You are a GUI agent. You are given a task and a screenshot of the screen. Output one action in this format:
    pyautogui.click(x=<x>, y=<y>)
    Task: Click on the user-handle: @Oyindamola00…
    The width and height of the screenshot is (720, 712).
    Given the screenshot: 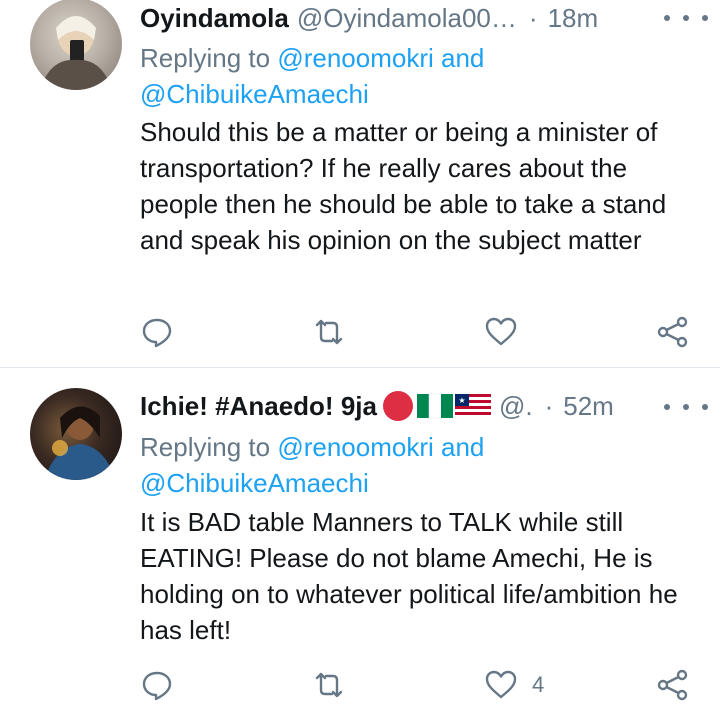 What is the action you would take?
    pyautogui.click(x=407, y=18)
    